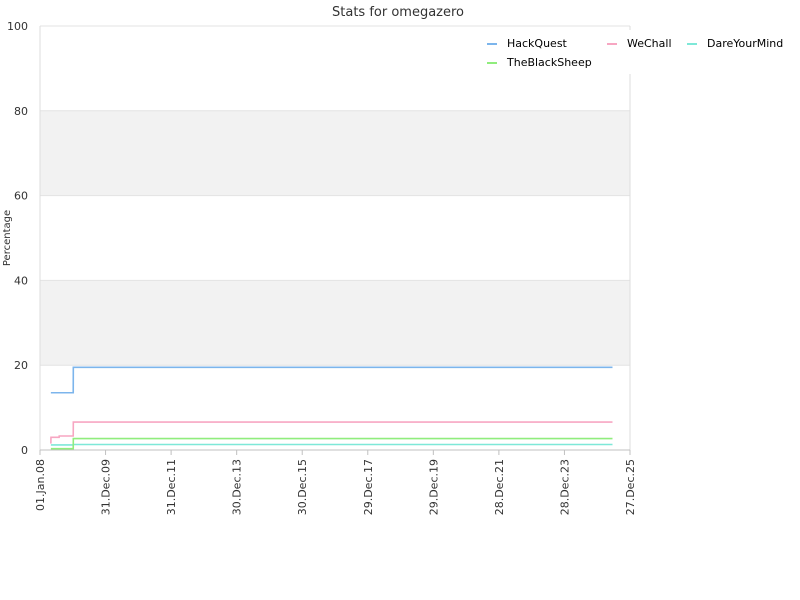  I want to click on x-tick-label: 31.Dec.11, so click(171, 487).